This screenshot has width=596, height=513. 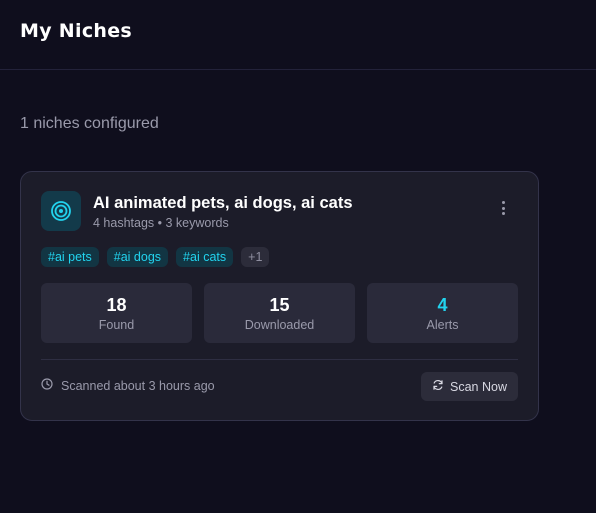 I want to click on more-tags-badge: +1, so click(x=255, y=257).